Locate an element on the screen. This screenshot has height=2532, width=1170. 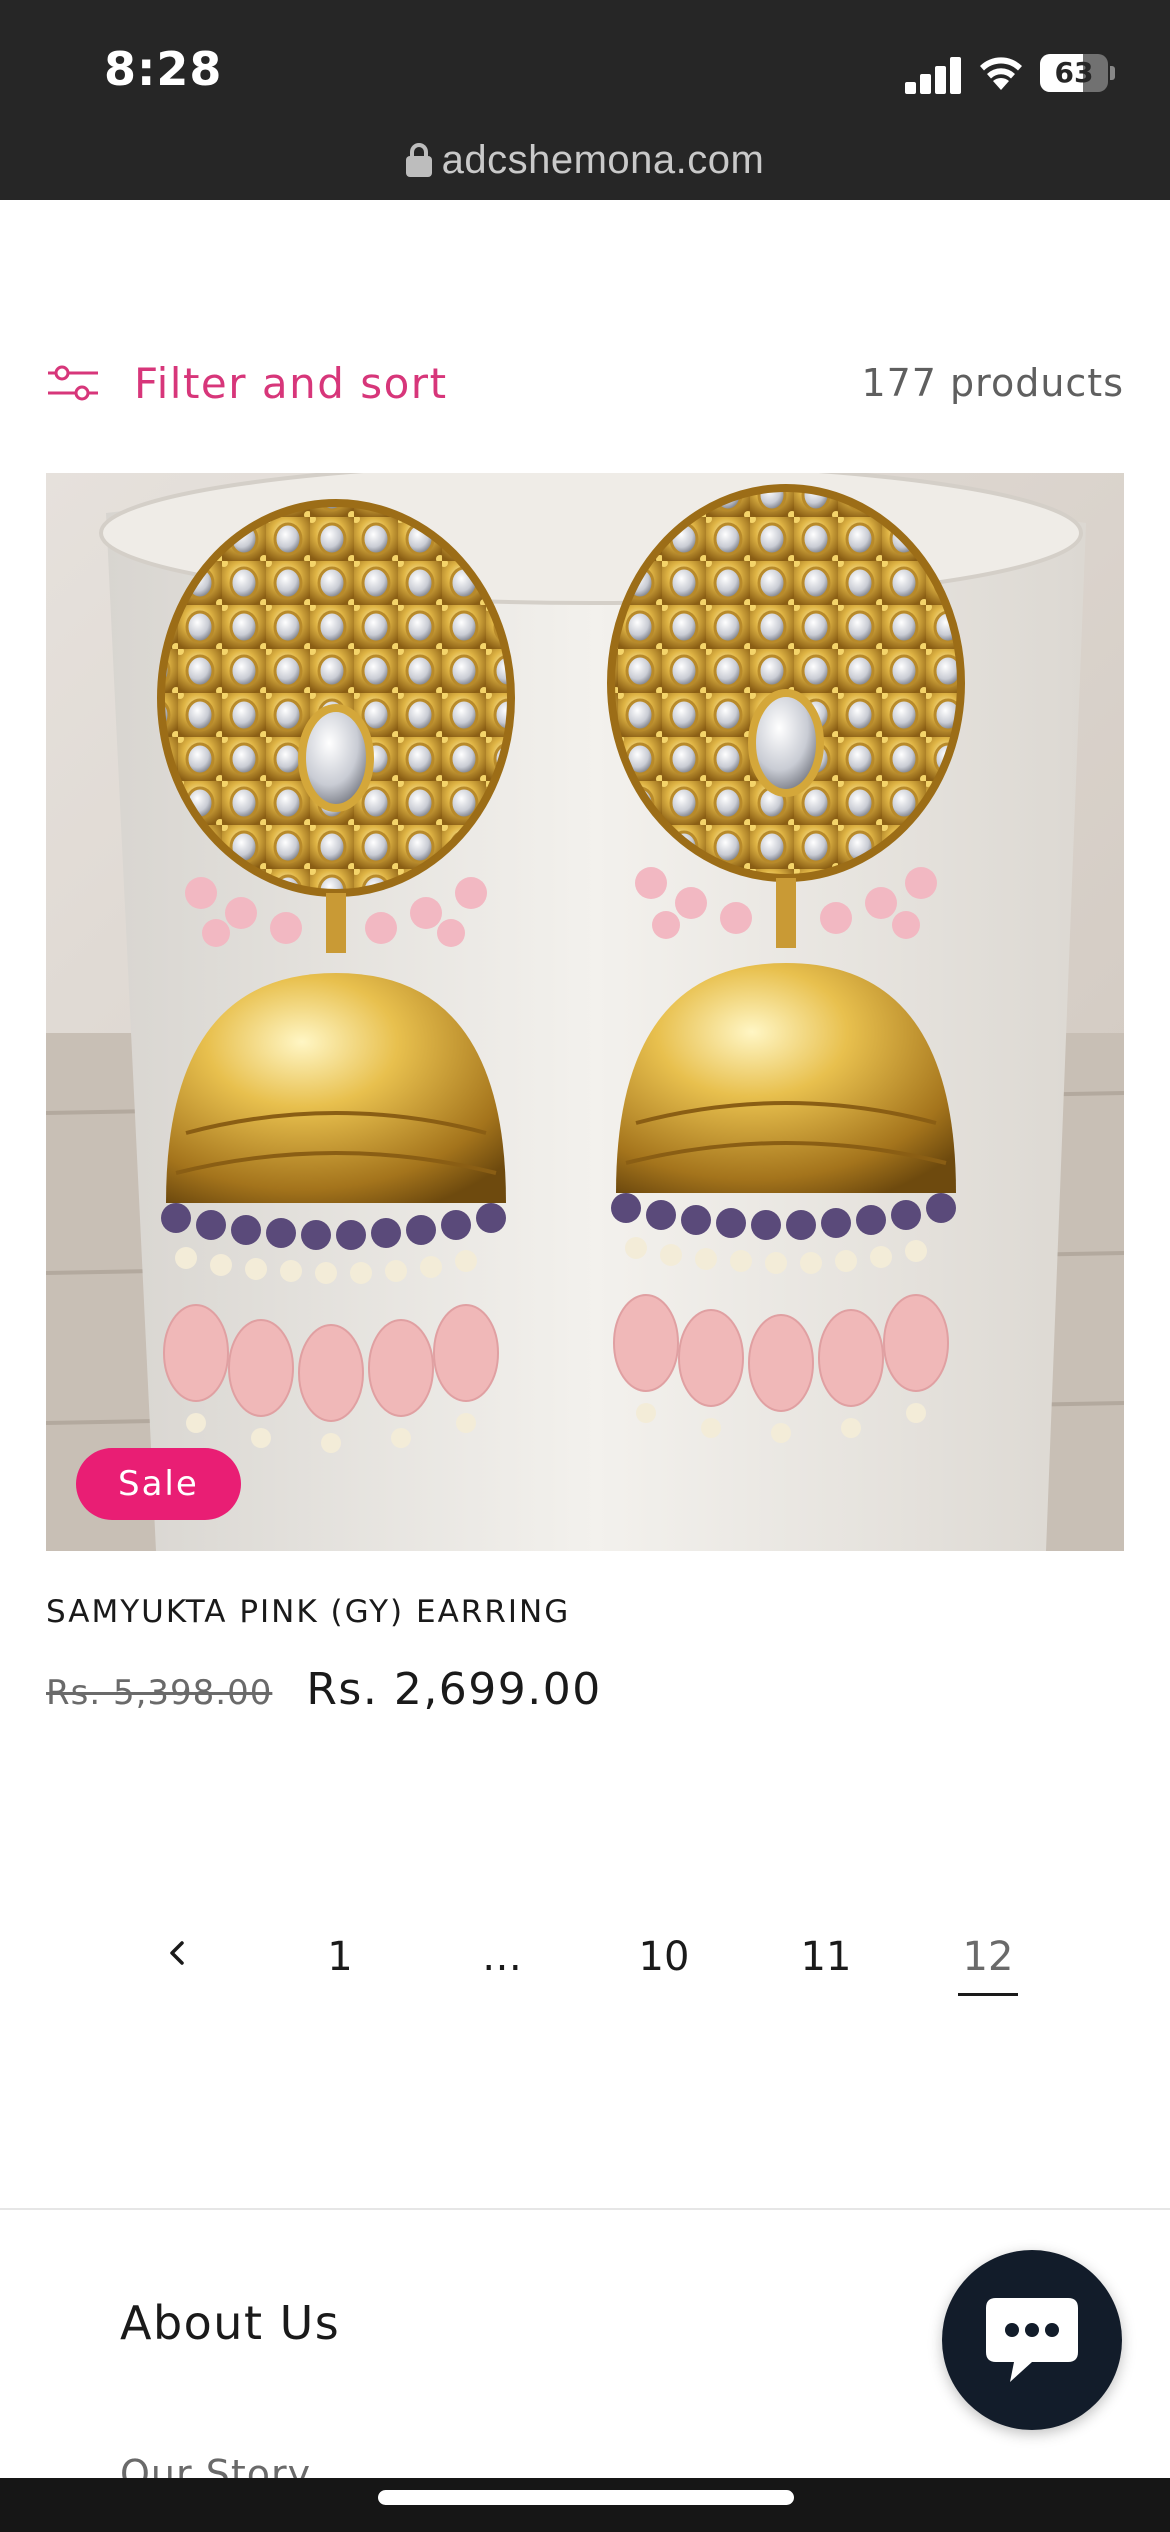
address-bar: adcshemona.com is located at coordinates (585, 160).